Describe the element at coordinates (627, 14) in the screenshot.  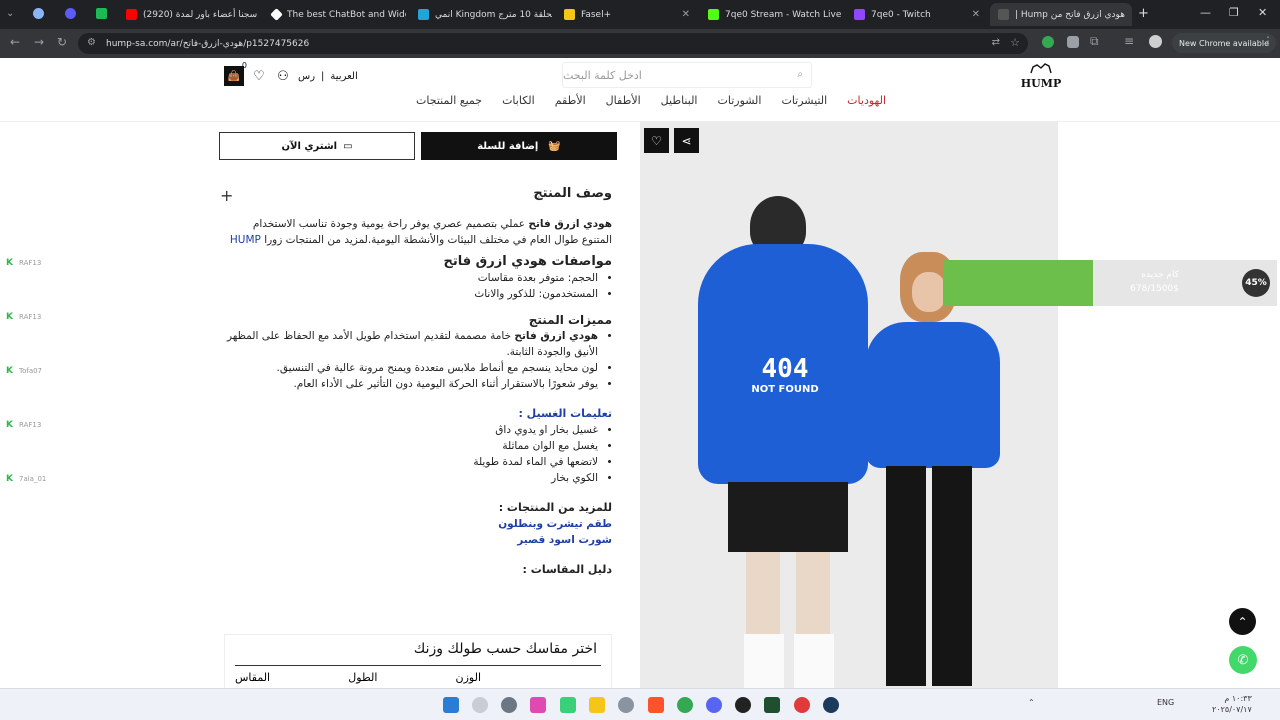
I see `browser-tab: Fasel+ ✕` at that location.